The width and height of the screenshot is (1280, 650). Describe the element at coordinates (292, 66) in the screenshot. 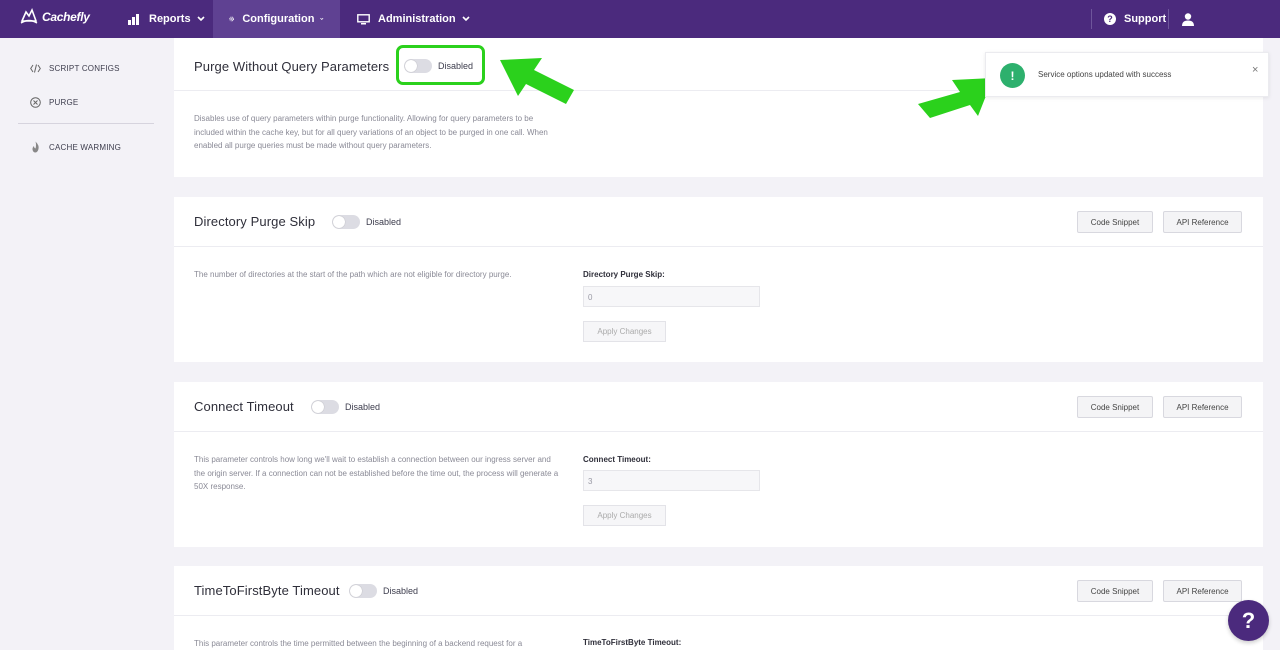

I see `card-title: Purge Without Query Parameters` at that location.